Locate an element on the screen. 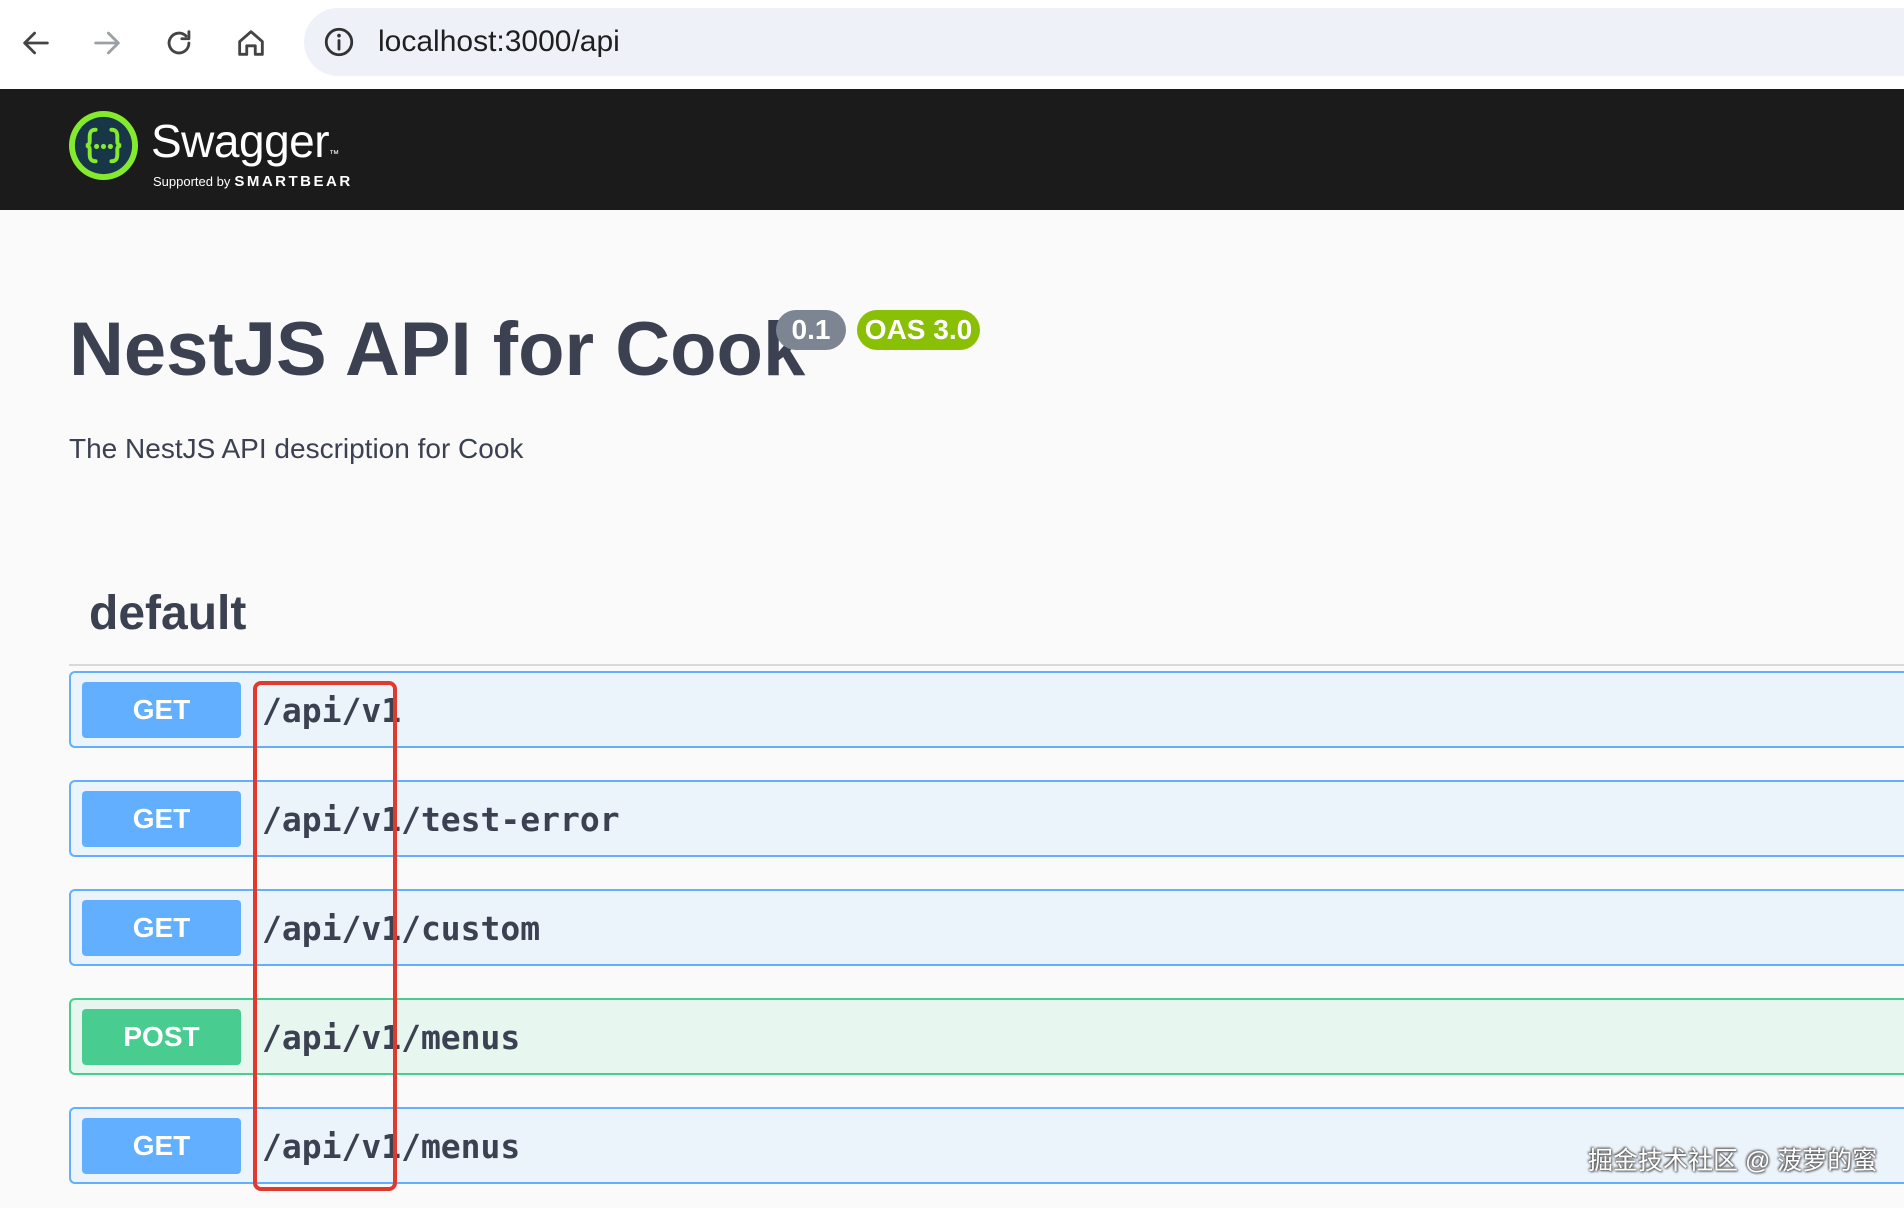 The height and width of the screenshot is (1208, 1904). home-button is located at coordinates (251, 43).